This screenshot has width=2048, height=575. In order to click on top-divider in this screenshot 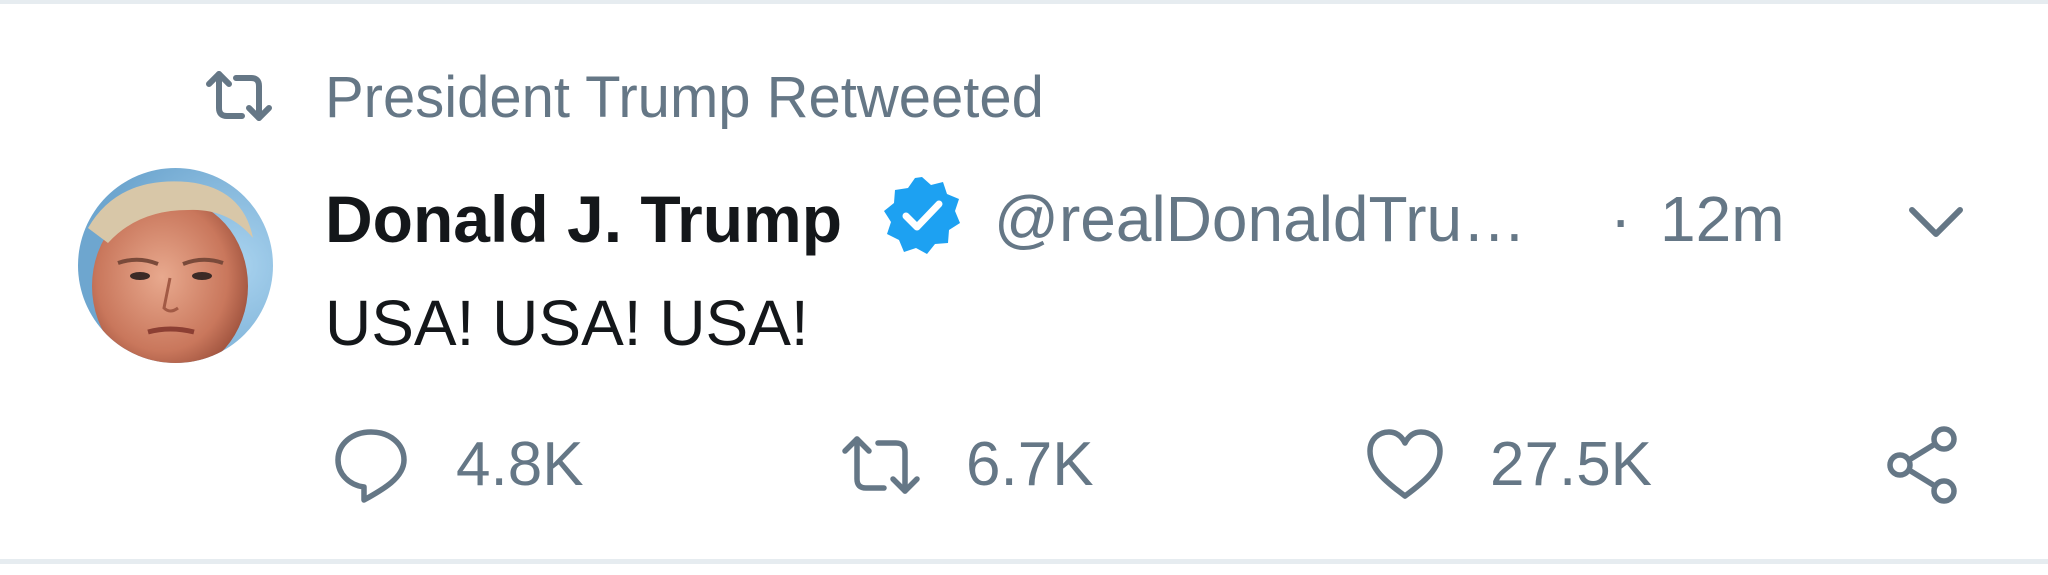, I will do `click(1024, 2)`.